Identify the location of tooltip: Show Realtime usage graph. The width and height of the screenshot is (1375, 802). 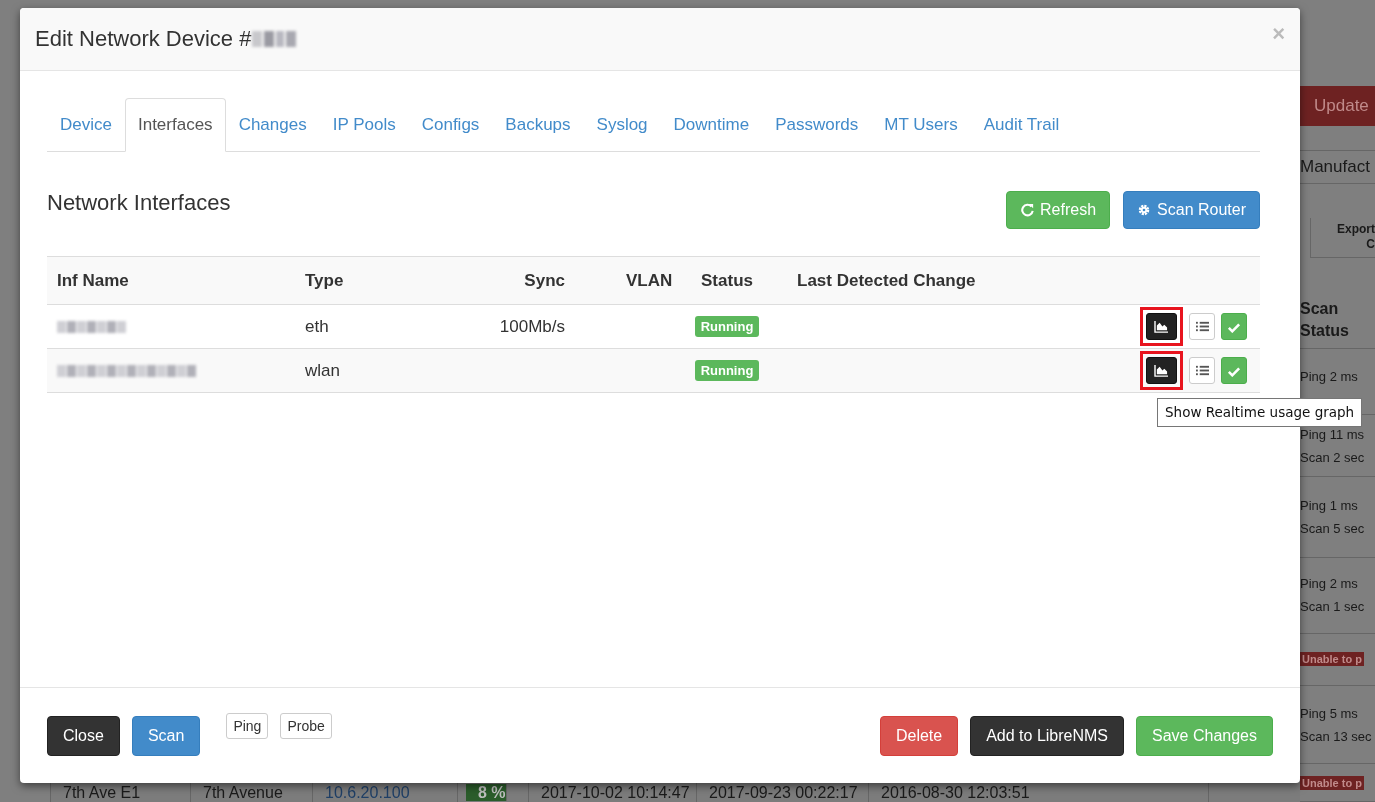
(1260, 412).